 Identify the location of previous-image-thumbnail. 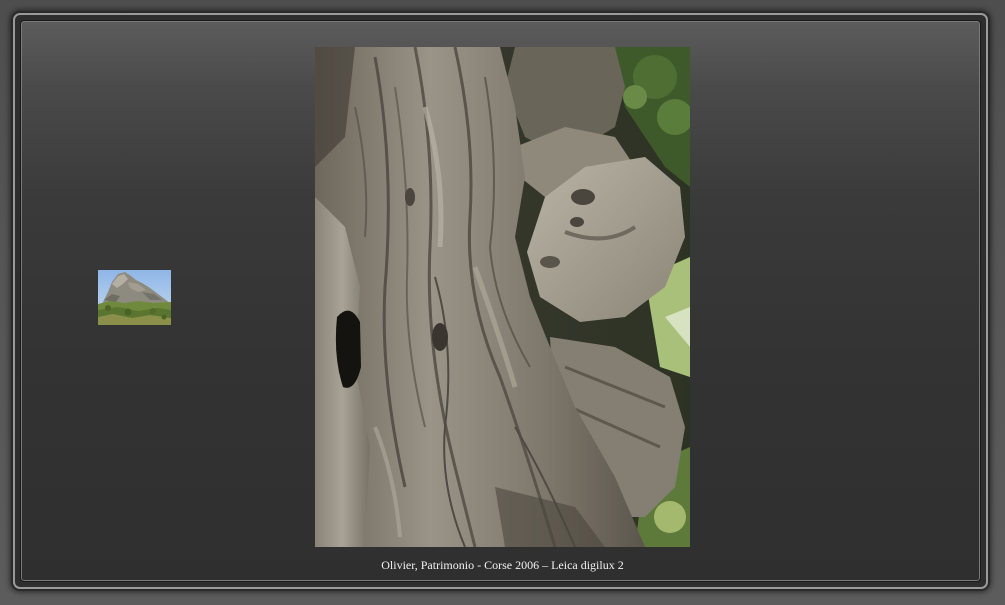
(134, 297).